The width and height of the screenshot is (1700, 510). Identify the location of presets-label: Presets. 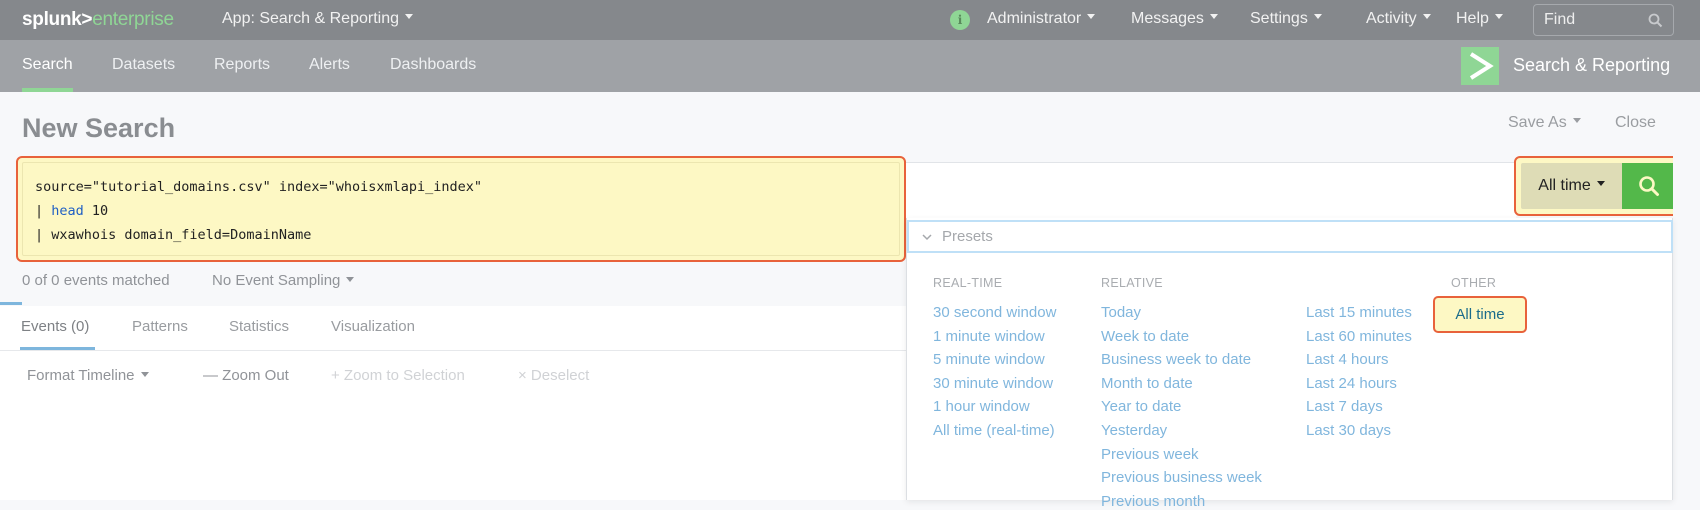
(967, 236).